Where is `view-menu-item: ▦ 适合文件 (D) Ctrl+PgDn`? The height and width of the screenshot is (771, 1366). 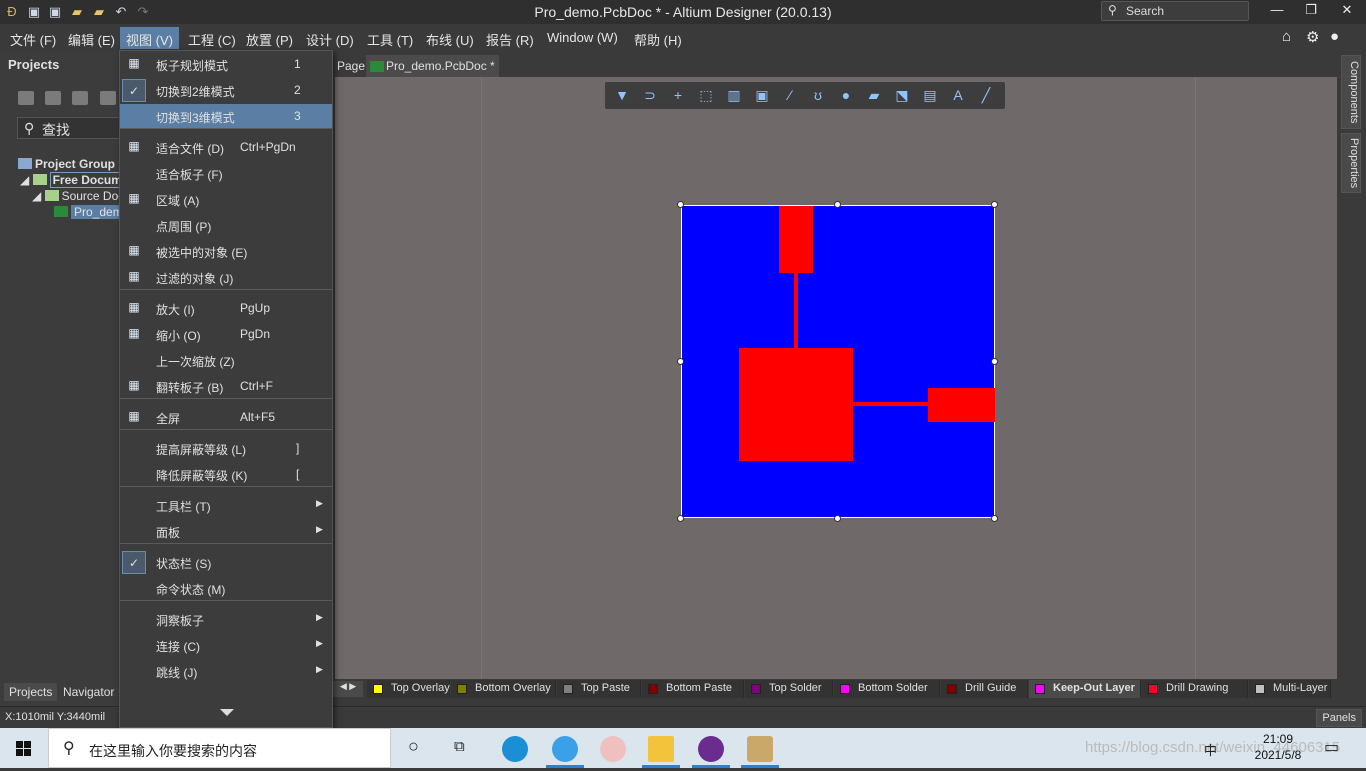
view-menu-item: ▦ 适合文件 (D) Ctrl+PgDn is located at coordinates (226, 147).